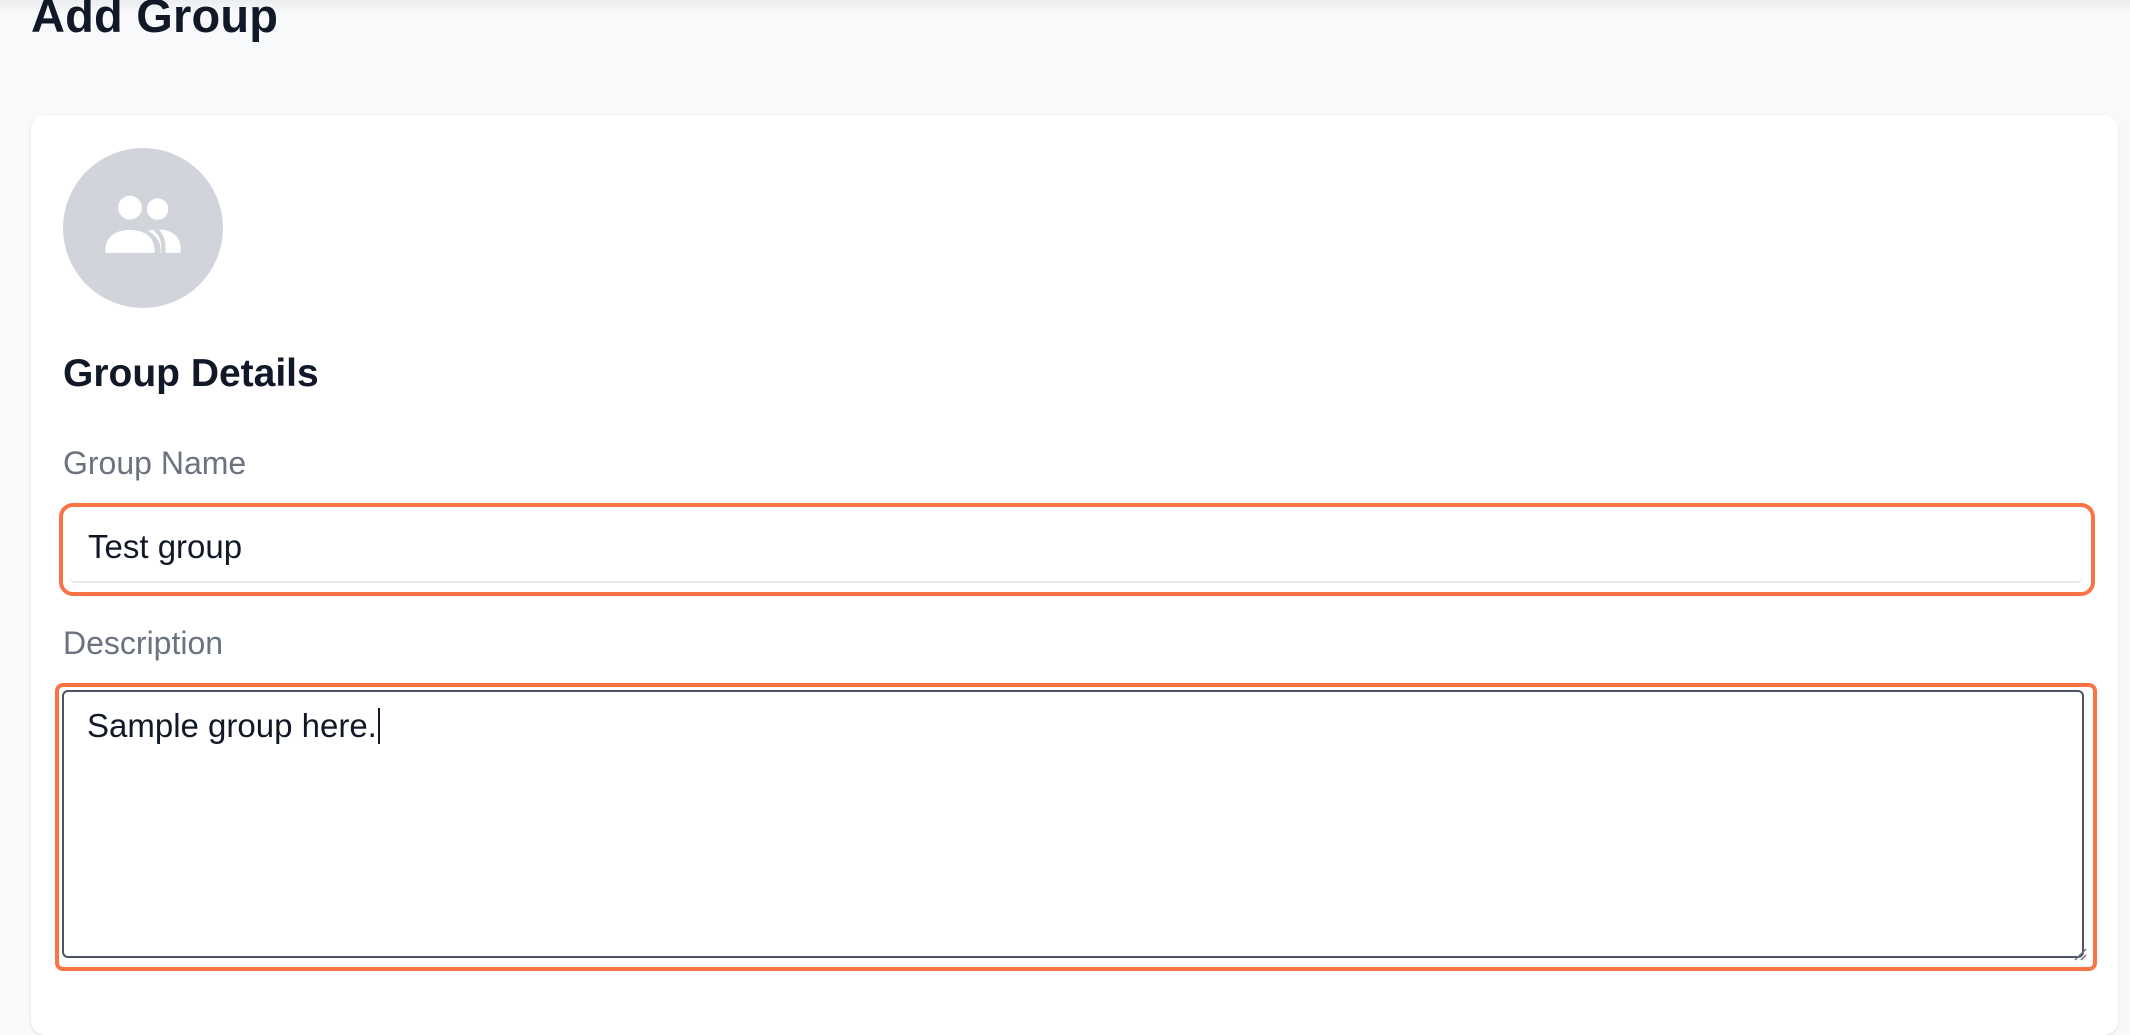 The width and height of the screenshot is (2130, 1035). I want to click on resize-handle-icon, so click(2079, 953).